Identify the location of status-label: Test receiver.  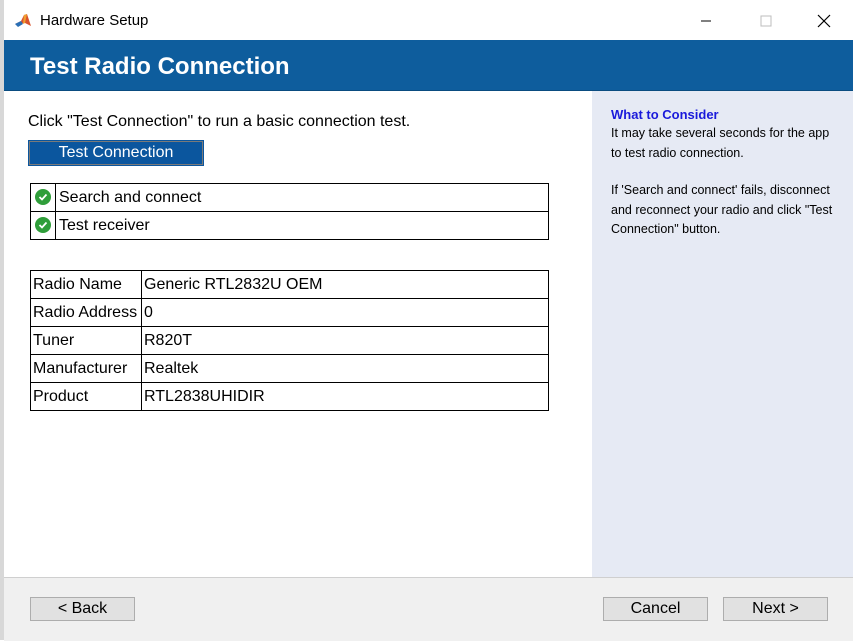
(302, 225).